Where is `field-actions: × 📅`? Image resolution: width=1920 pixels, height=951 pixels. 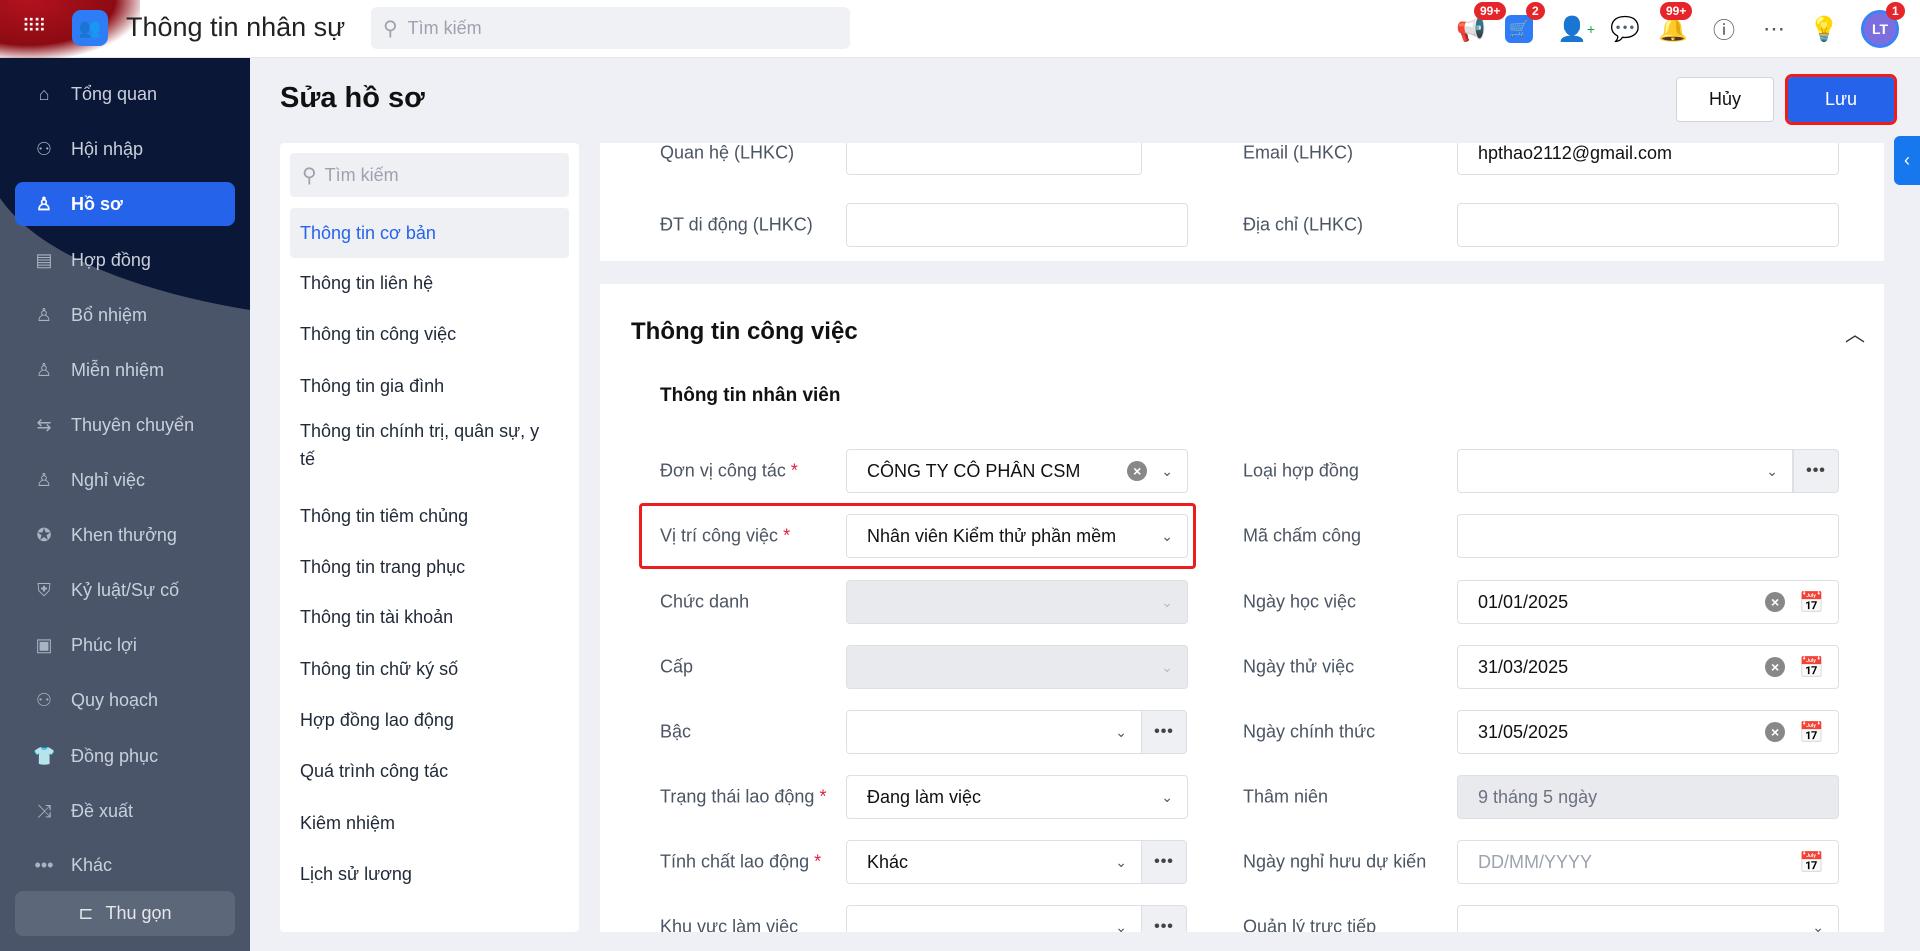
field-actions: × 📅 is located at coordinates (1794, 667).